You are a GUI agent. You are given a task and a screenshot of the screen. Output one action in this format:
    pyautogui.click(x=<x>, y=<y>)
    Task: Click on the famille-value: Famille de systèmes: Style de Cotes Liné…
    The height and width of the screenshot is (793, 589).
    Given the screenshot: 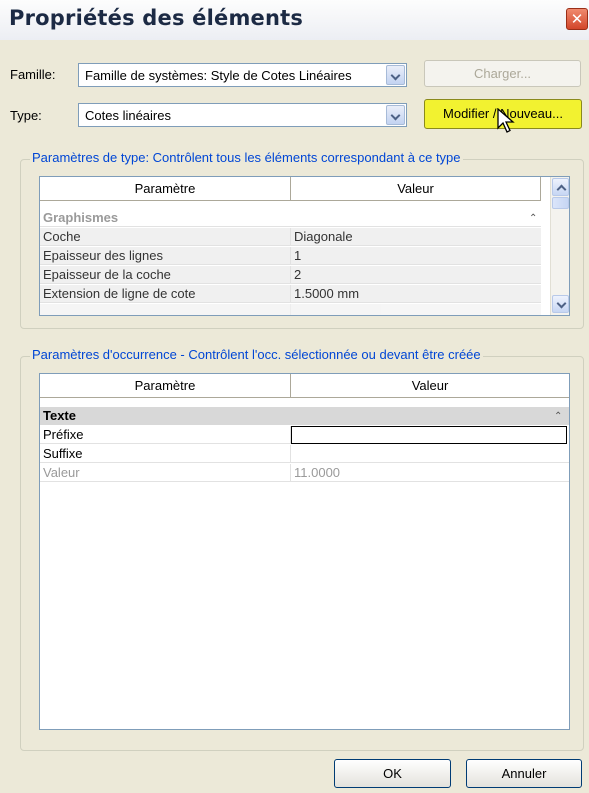 What is the action you would take?
    pyautogui.click(x=218, y=75)
    